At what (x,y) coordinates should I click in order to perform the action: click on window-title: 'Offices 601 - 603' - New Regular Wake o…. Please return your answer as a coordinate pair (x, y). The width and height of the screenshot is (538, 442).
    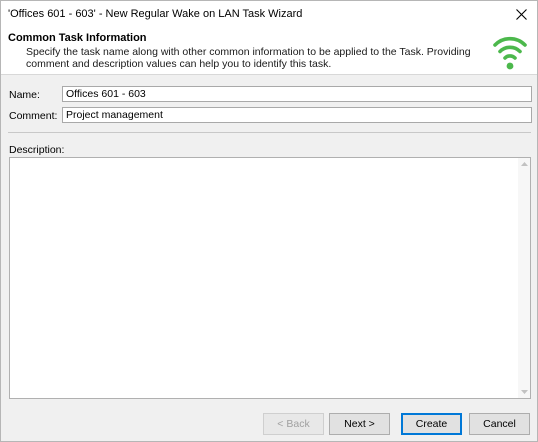
    Looking at the image, I should click on (155, 14).